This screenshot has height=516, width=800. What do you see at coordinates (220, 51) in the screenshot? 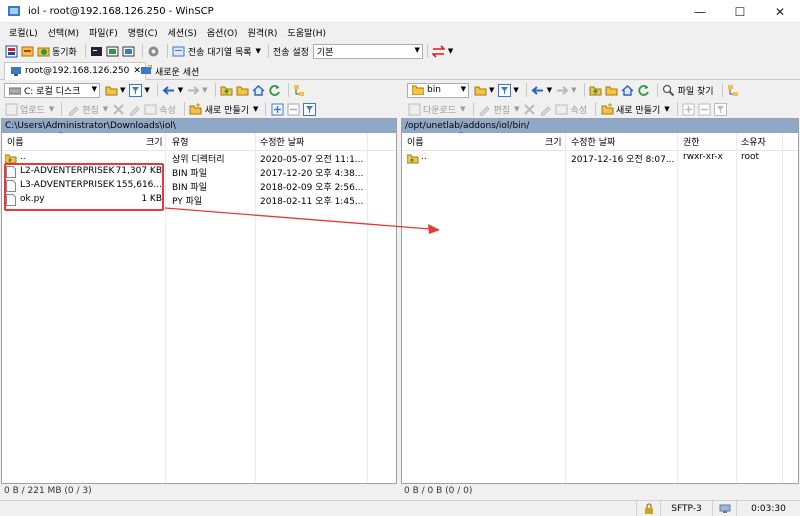
I see `queue-list-label: 전송 대기열 목록` at bounding box center [220, 51].